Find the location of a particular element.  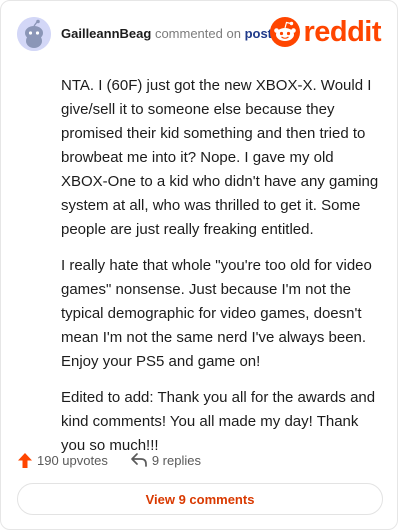

view-comments-button: View 9 comments is located at coordinates (200, 499).